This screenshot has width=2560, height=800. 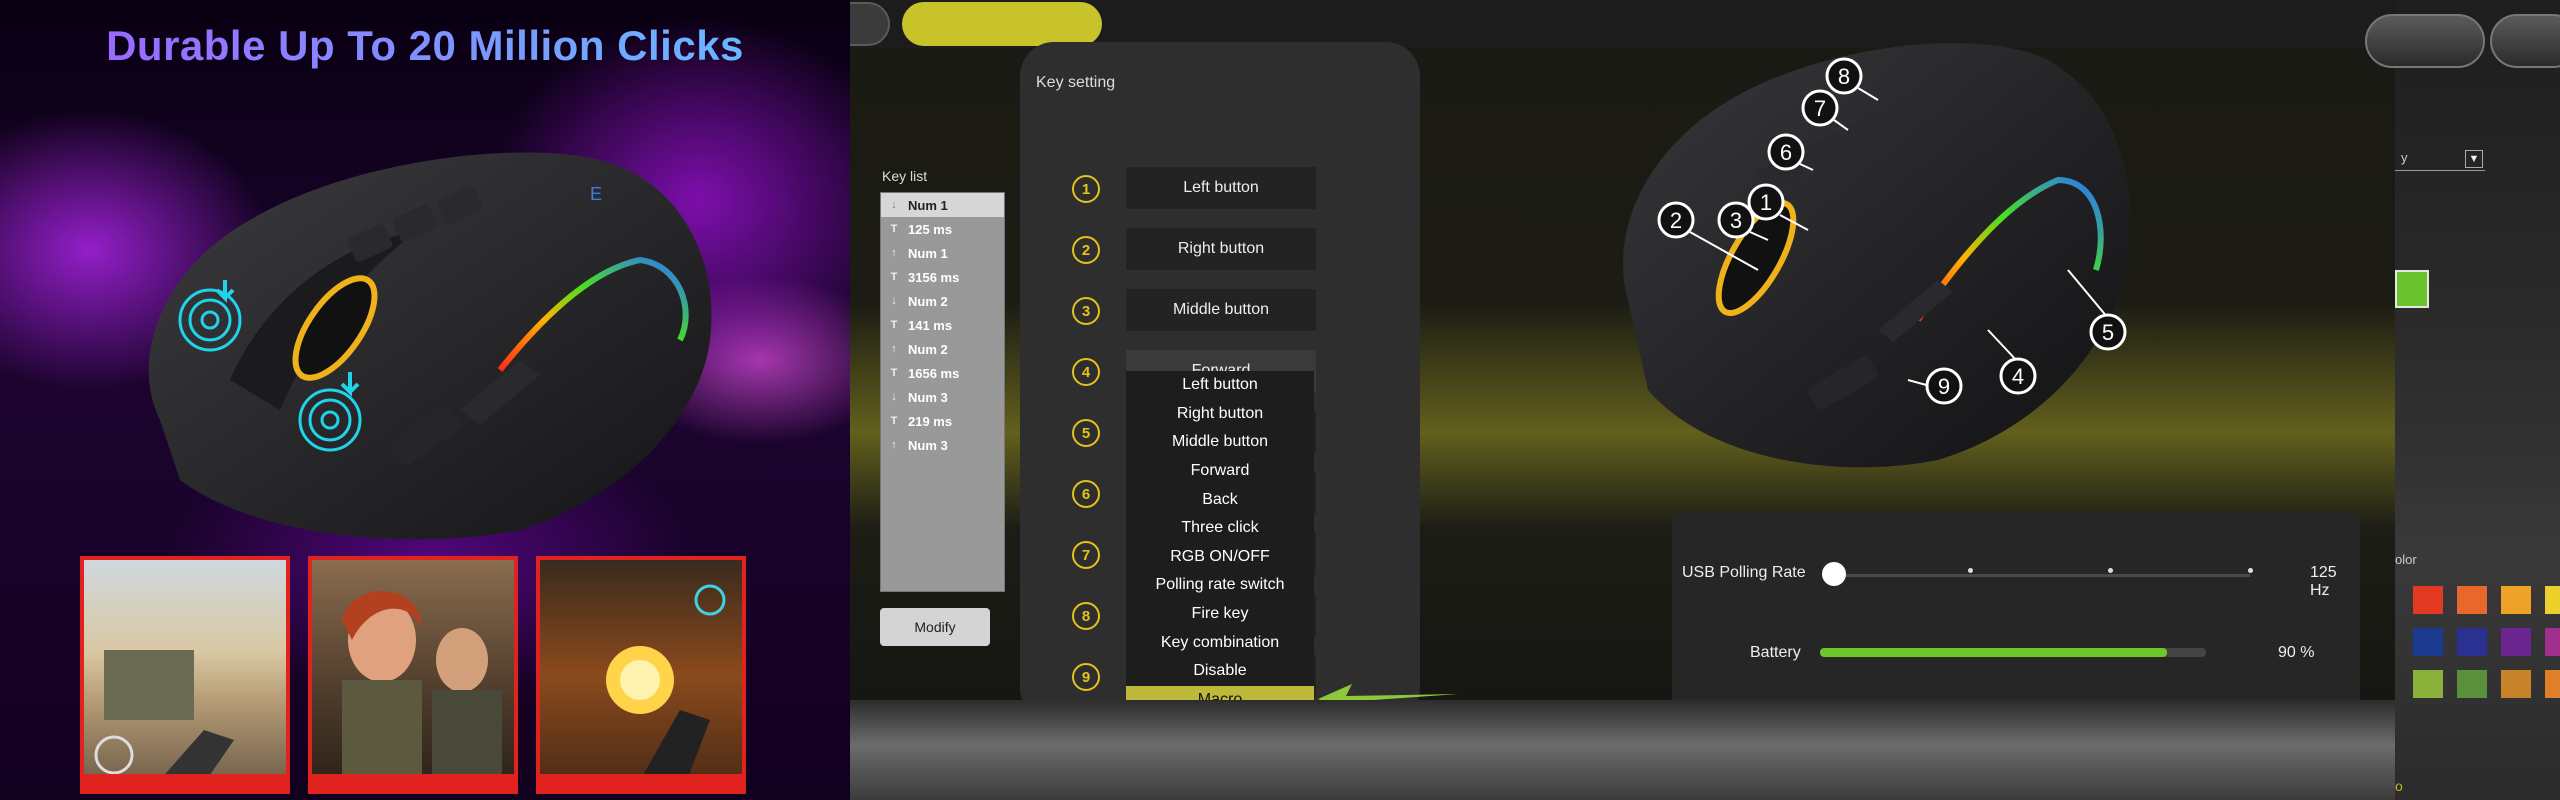 I want to click on top-tab-left, so click(x=870, y=24).